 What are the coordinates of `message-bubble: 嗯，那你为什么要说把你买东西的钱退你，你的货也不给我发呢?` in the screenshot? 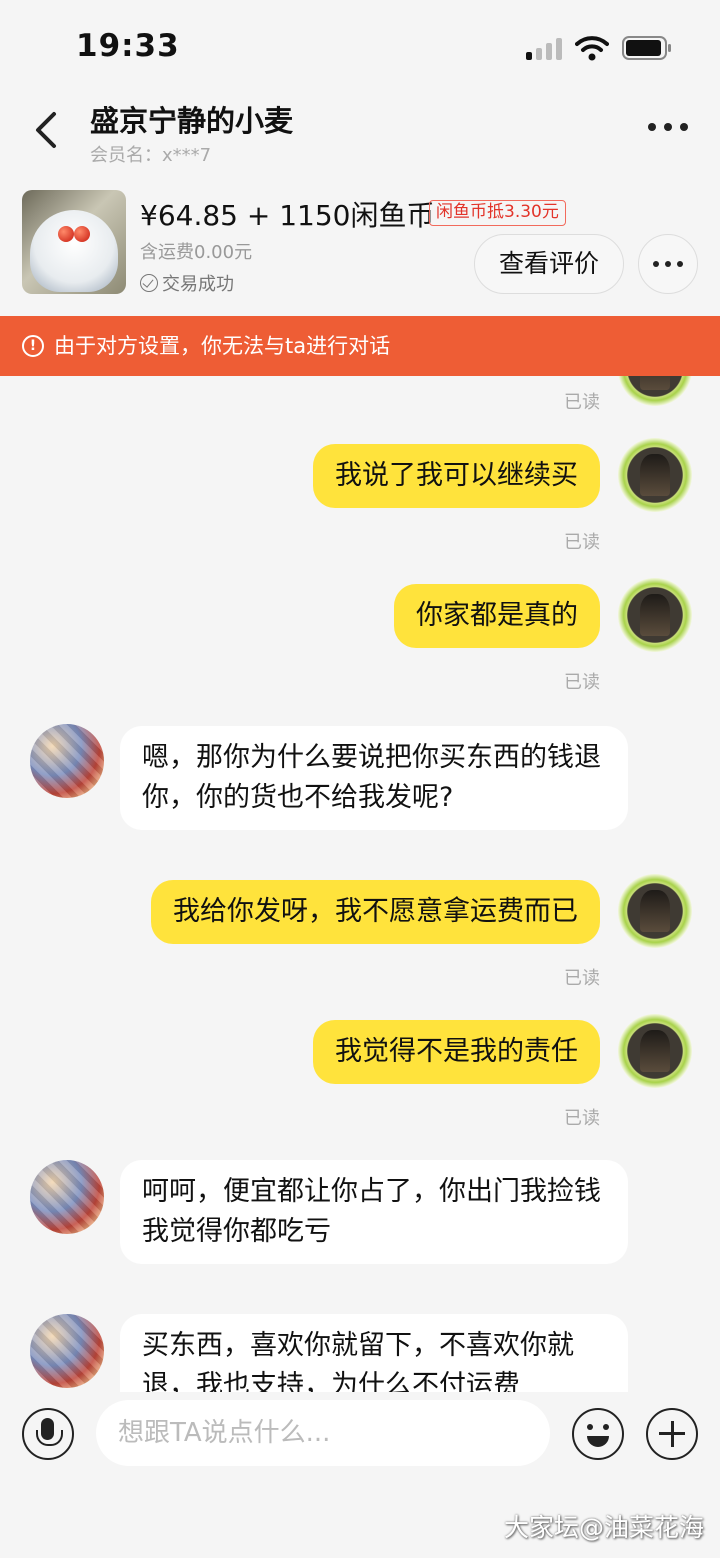 It's located at (374, 778).